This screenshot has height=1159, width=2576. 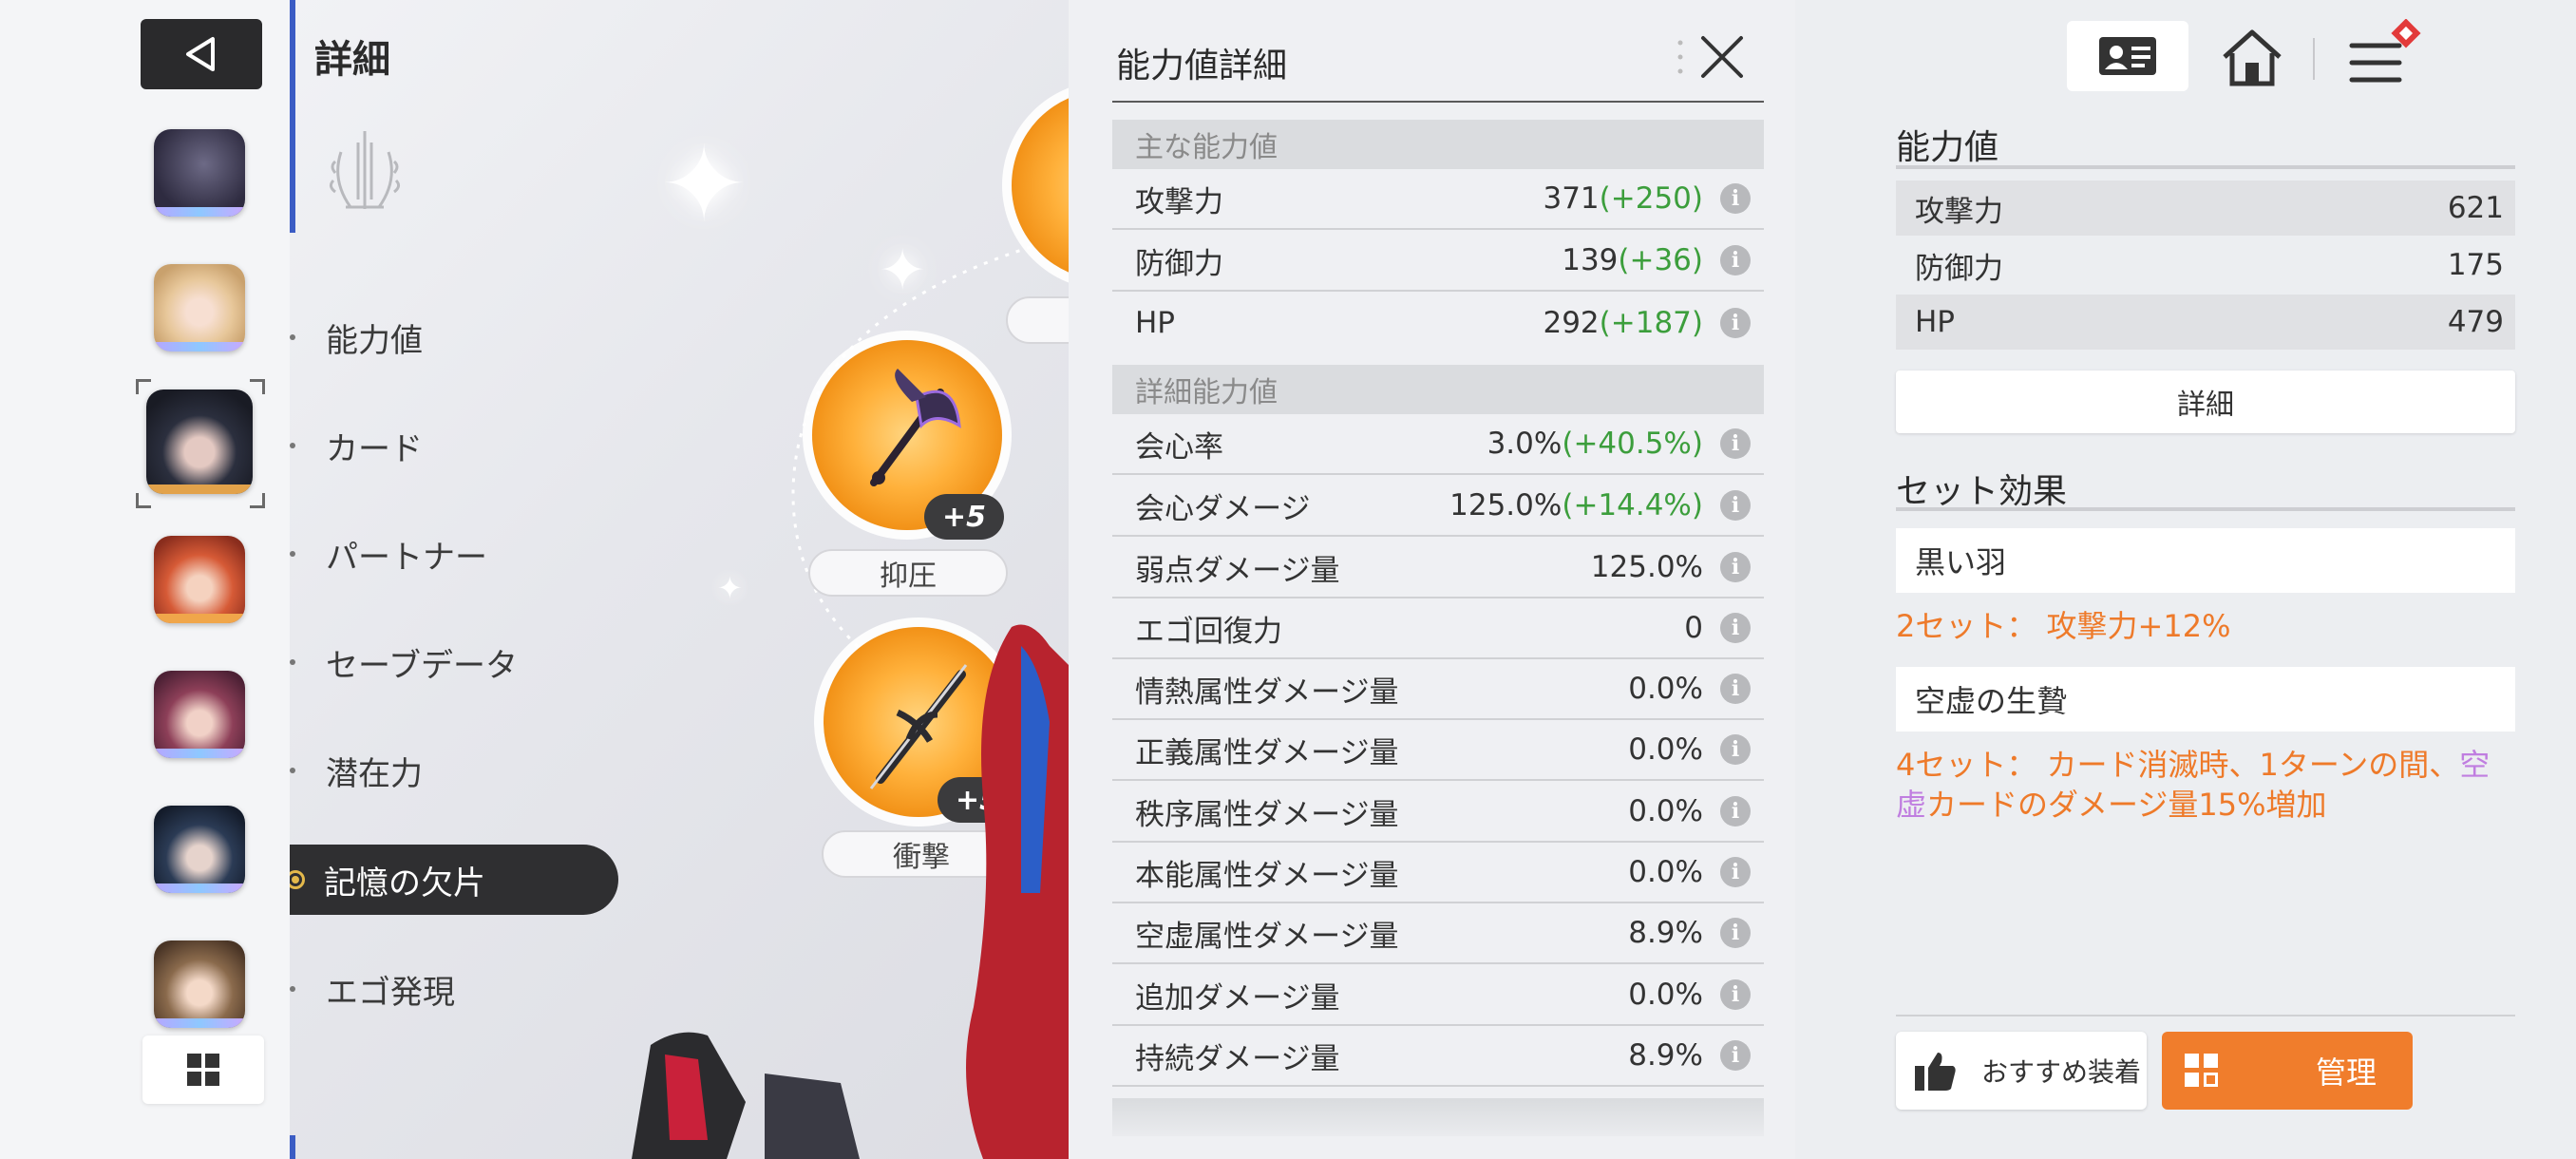 I want to click on stat-value: 125.0%, so click(x=1506, y=505).